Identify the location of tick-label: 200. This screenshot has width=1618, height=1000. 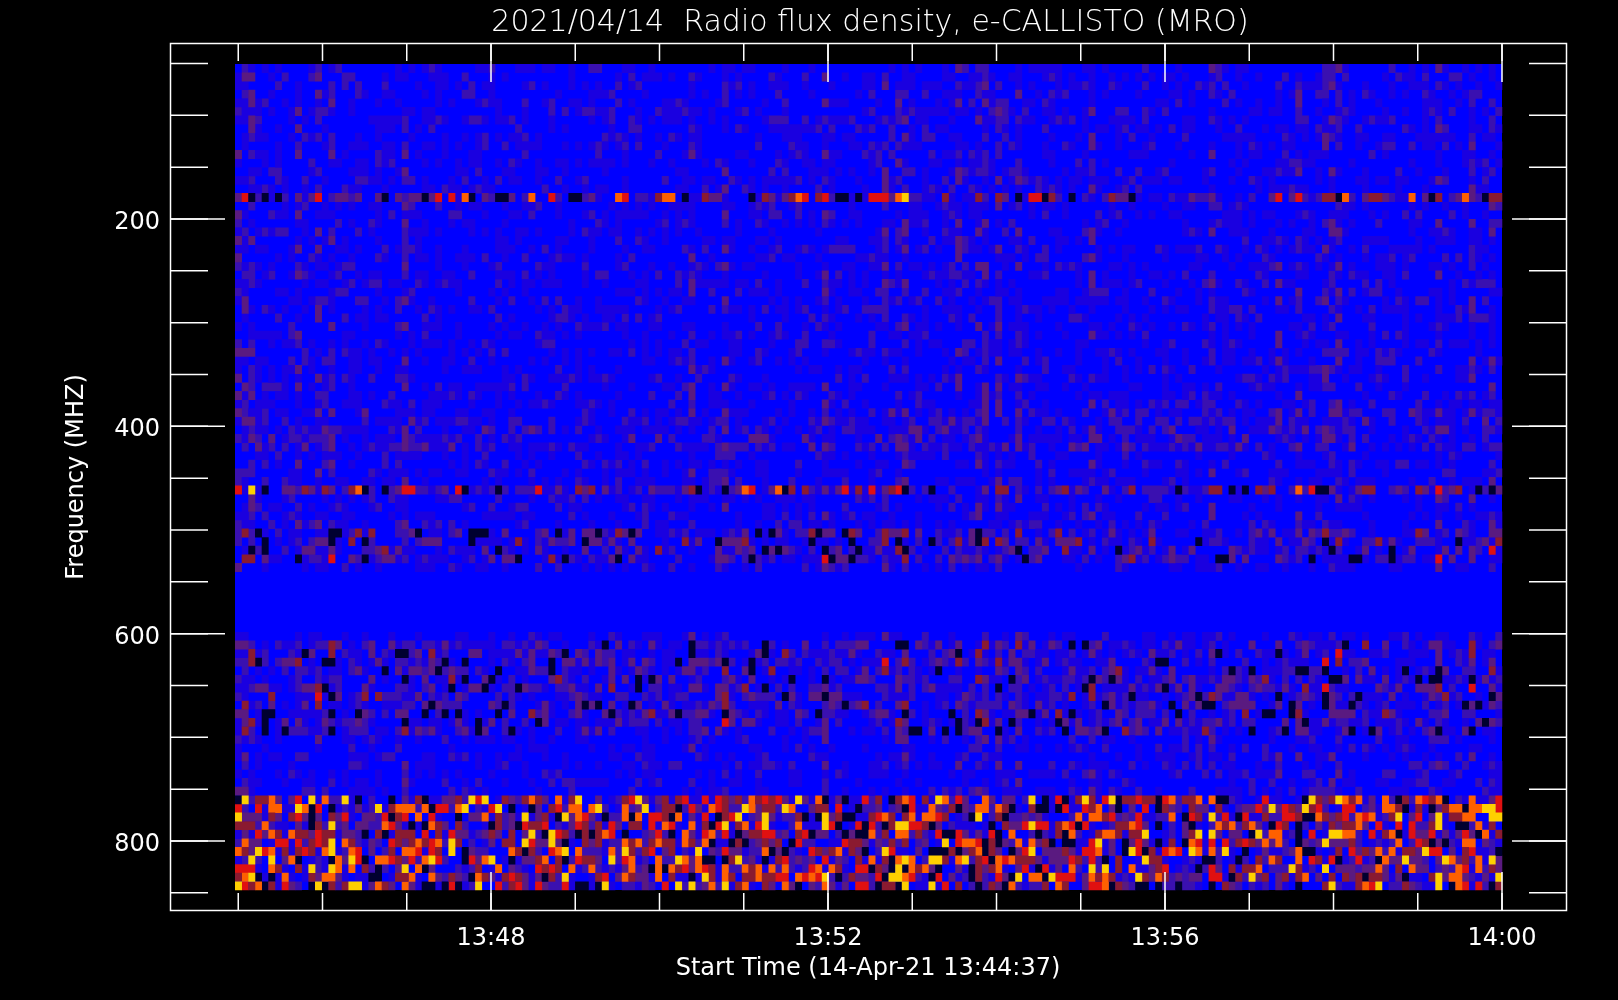
(137, 221).